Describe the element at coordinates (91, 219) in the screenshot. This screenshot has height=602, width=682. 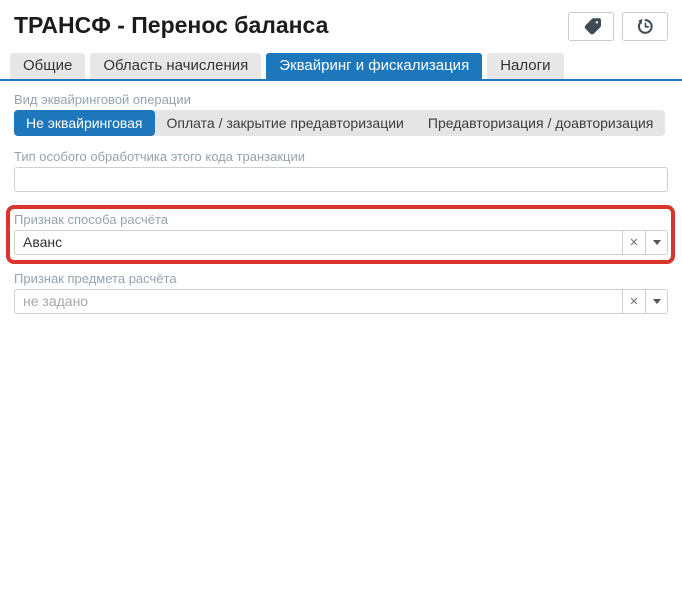
I see `payment-method-attribute-label: Признак способа расчёта` at that location.